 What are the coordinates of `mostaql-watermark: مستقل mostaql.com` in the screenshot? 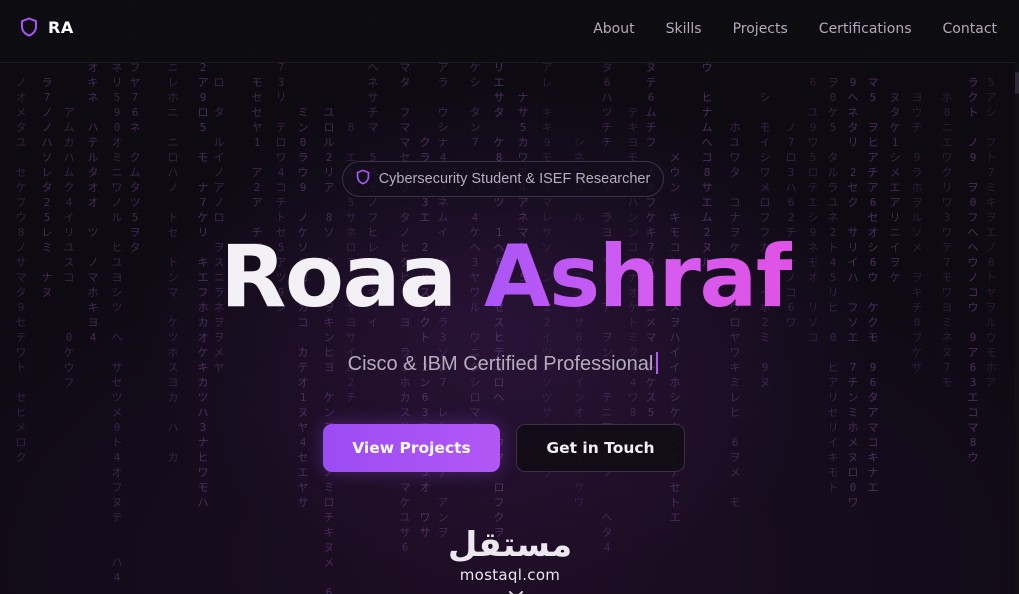 It's located at (510, 552).